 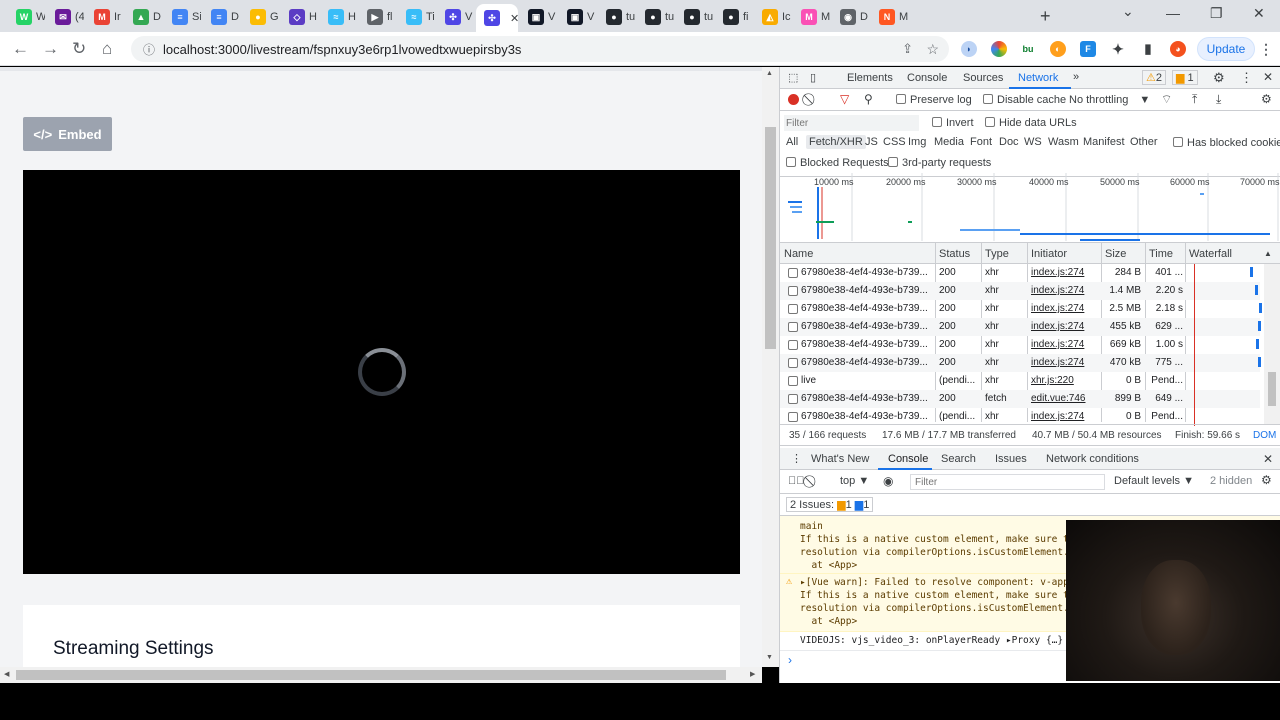 What do you see at coordinates (1154, 481) in the screenshot?
I see `log-levels-select: Default levels ▼` at bounding box center [1154, 481].